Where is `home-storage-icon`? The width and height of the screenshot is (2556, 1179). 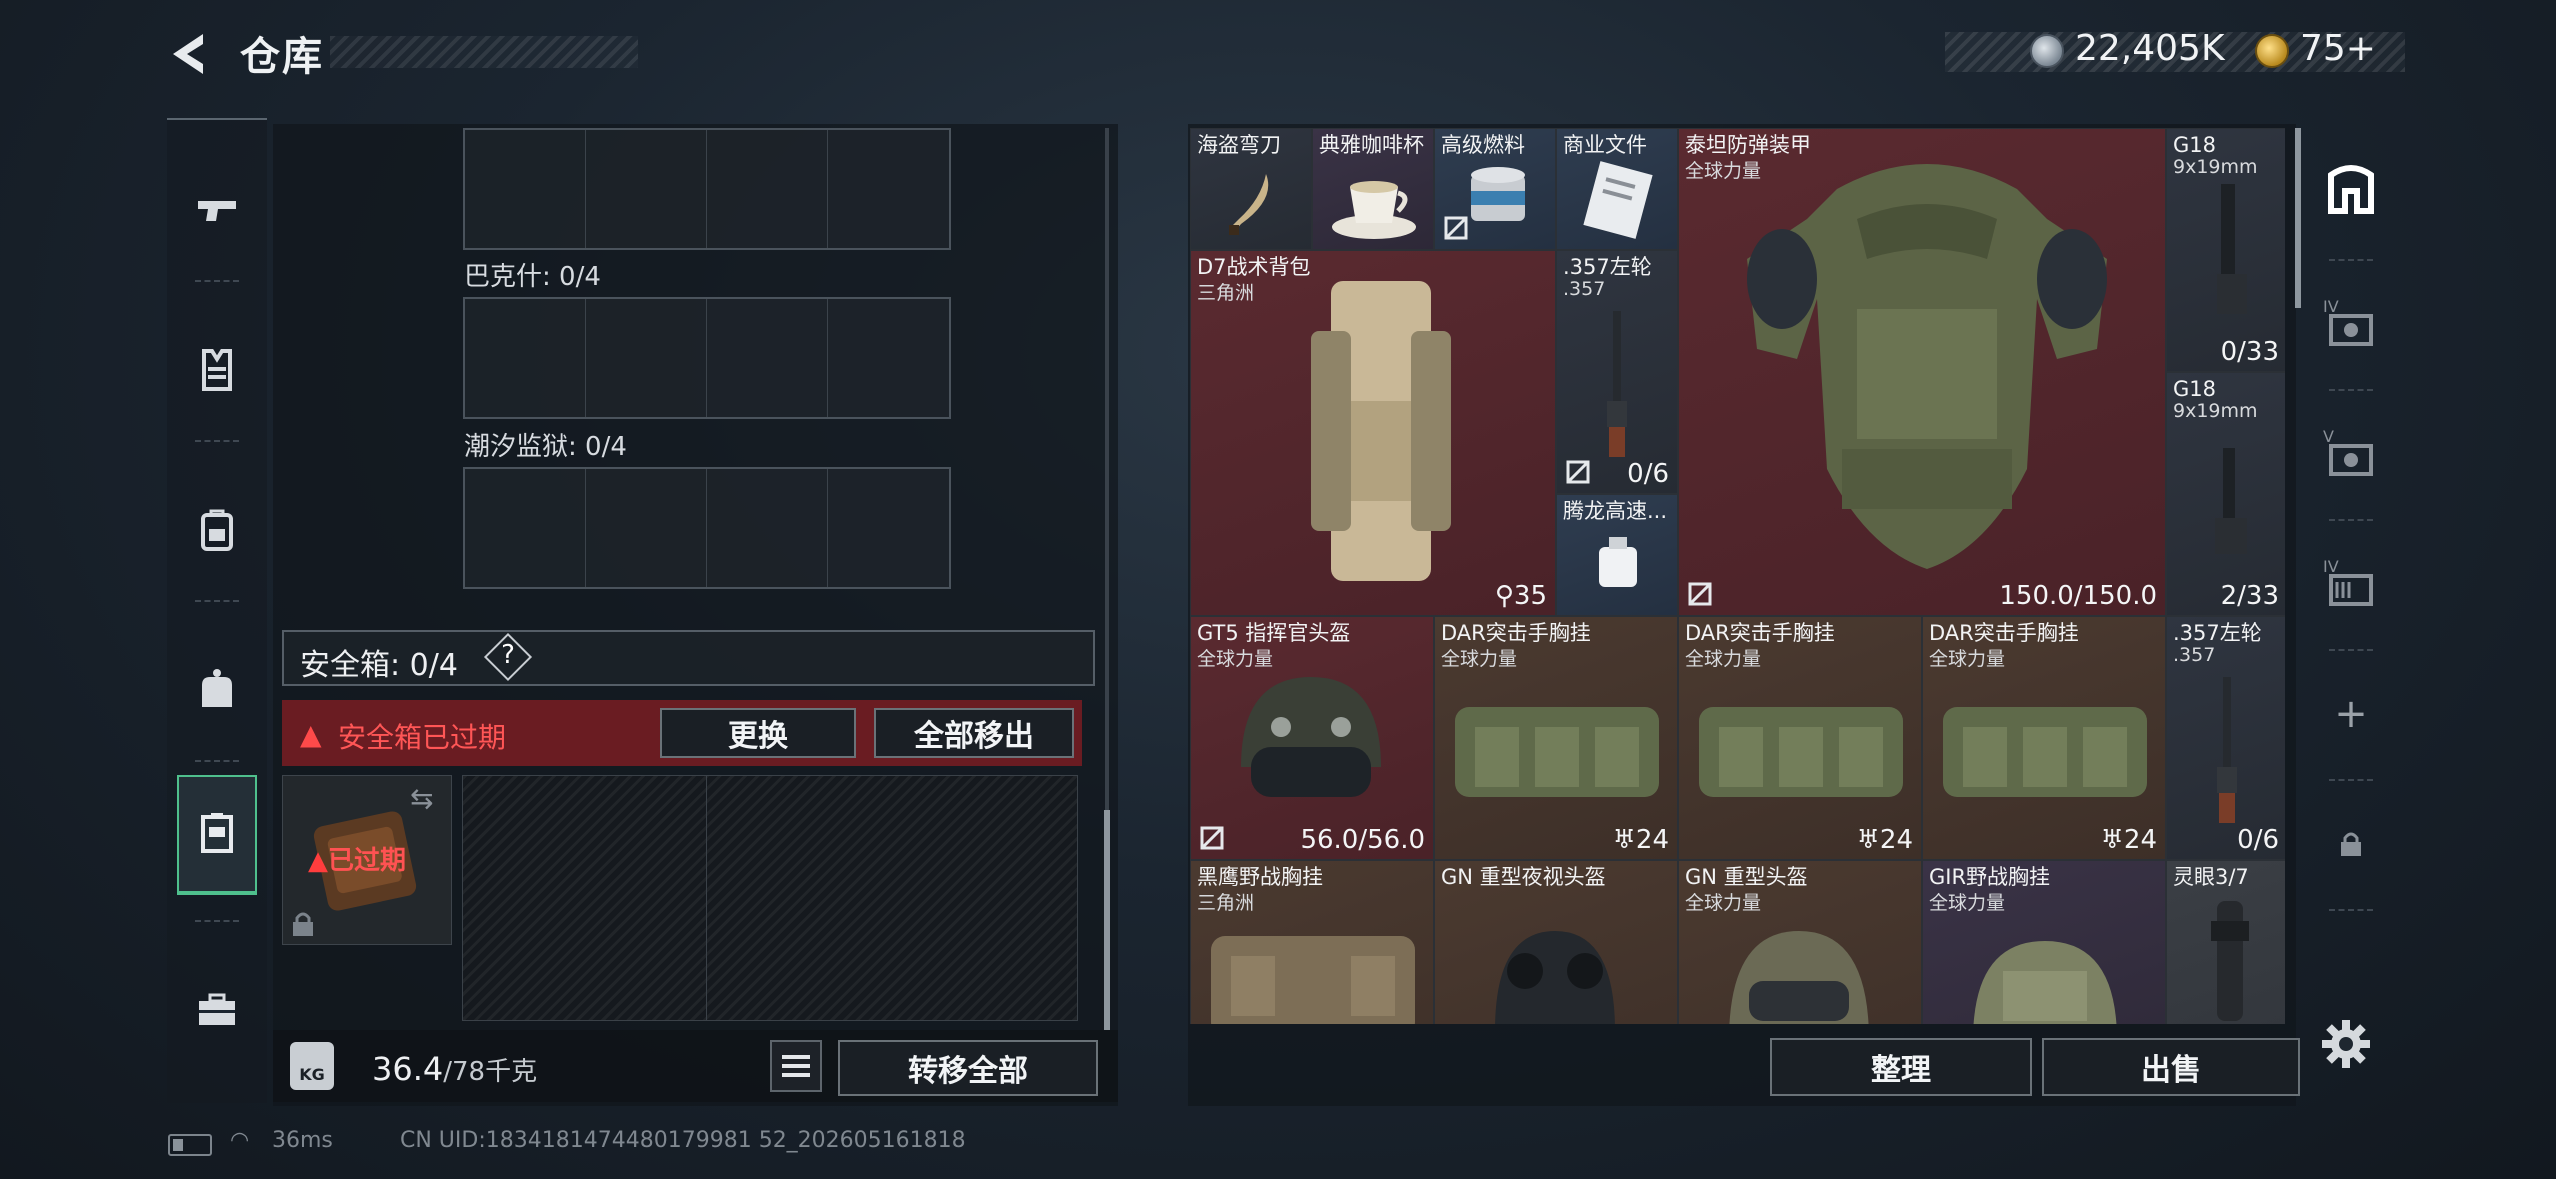
home-storage-icon is located at coordinates (2351, 189).